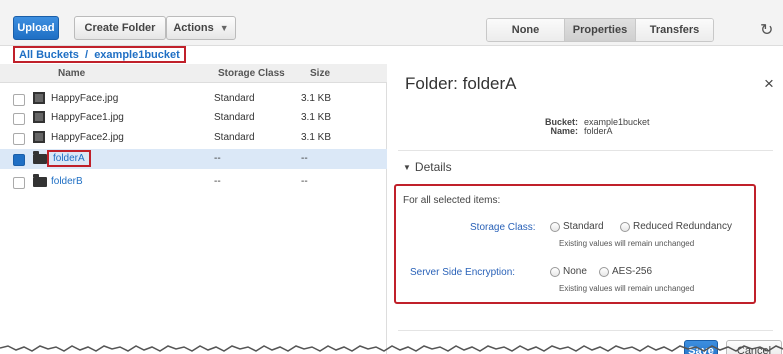 The width and height of the screenshot is (783, 354). What do you see at coordinates (87, 117) in the screenshot?
I see `file-name: HappyFace1.jpg` at bounding box center [87, 117].